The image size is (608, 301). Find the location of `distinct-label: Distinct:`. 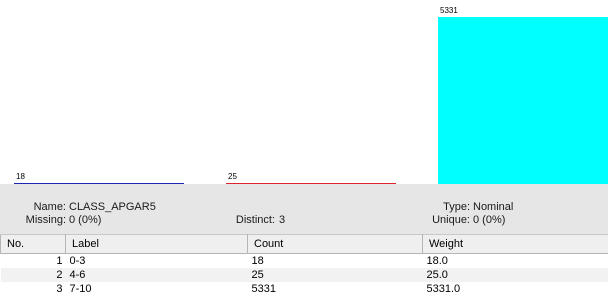

distinct-label: Distinct: is located at coordinates (255, 220).